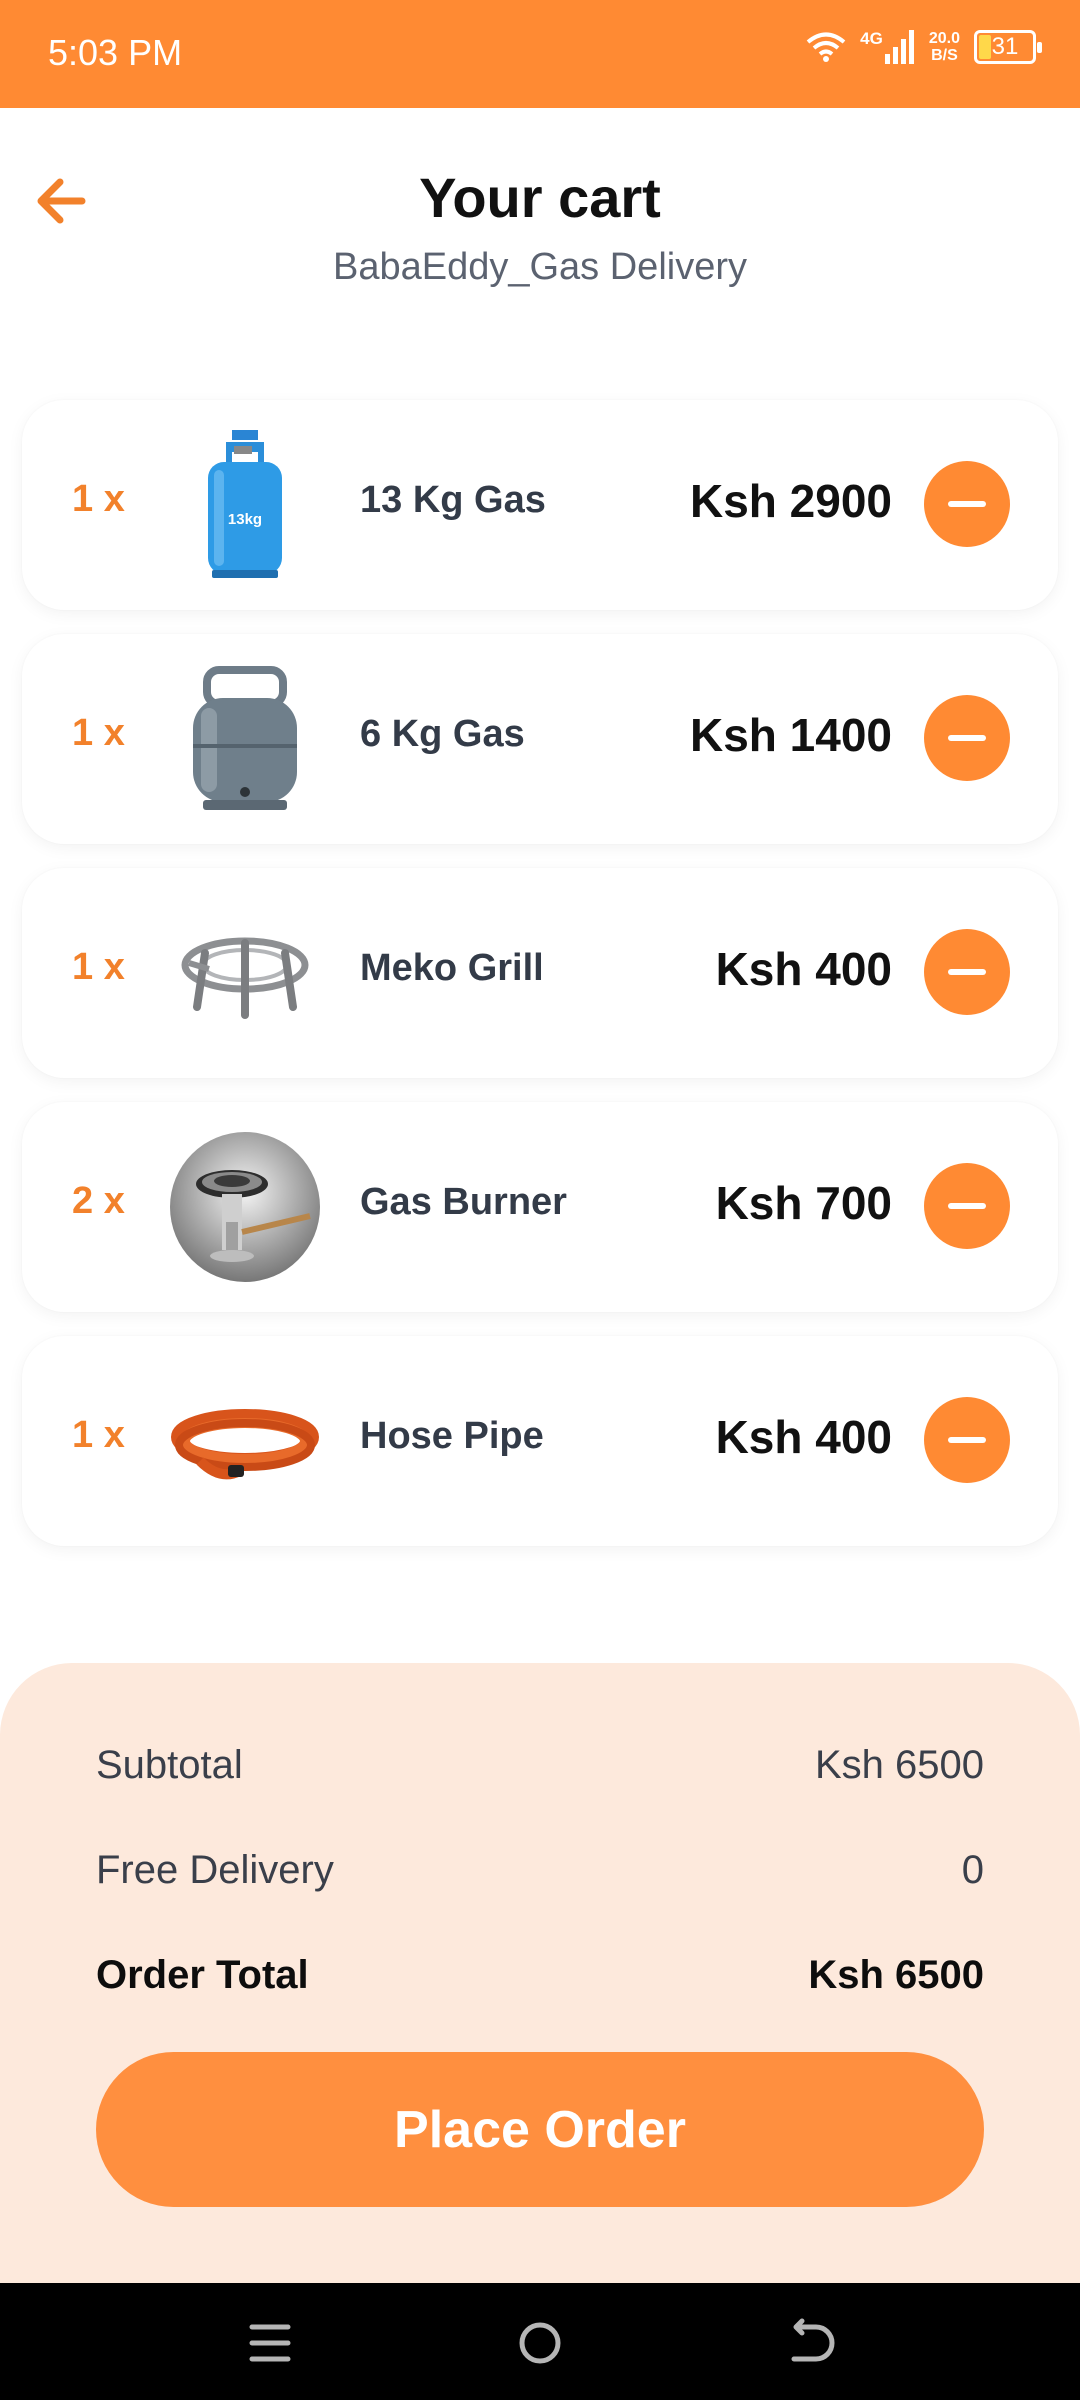 Image resolution: width=1080 pixels, height=2400 pixels. Describe the element at coordinates (826, 47) in the screenshot. I see `wifi-icon` at that location.